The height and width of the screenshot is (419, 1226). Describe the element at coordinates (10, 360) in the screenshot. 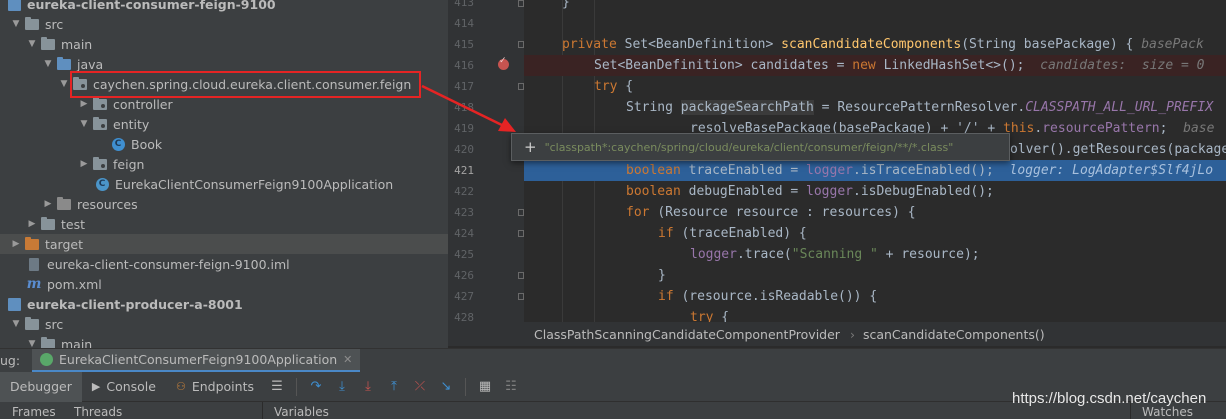

I see `debug-panel-label: ug:` at that location.